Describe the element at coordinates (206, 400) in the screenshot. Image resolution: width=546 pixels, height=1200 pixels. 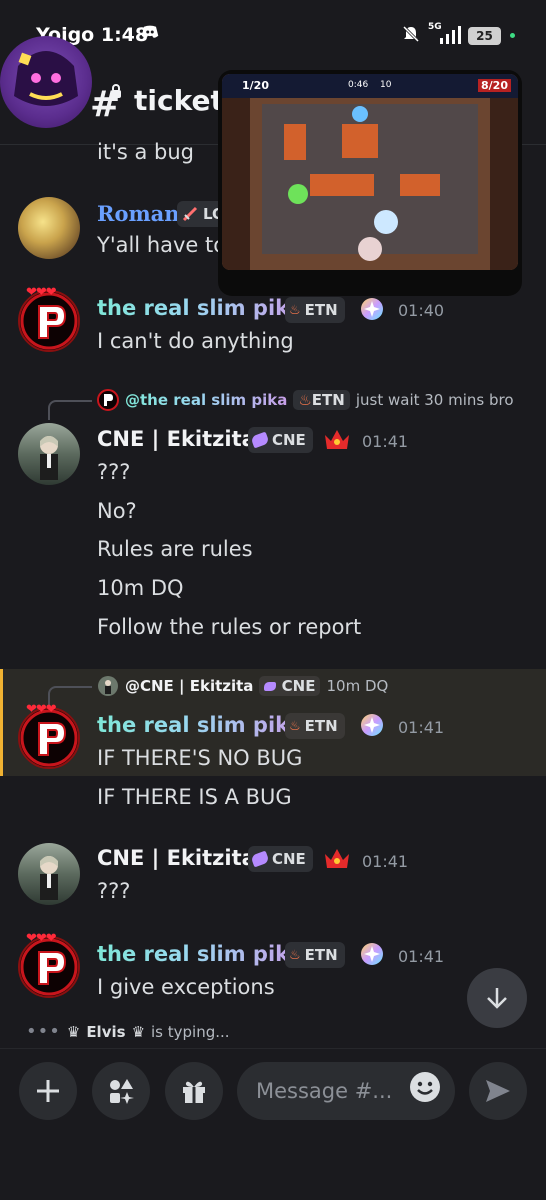
I see `reply-mention: @the real slim pika` at that location.